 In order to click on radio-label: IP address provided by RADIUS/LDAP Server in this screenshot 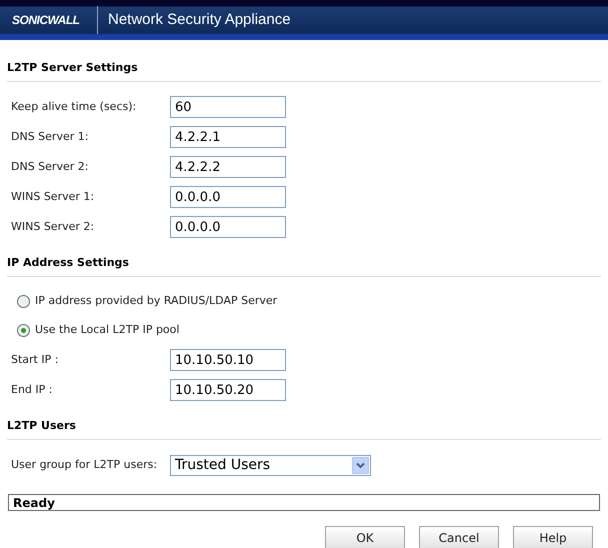, I will do `click(156, 301)`.